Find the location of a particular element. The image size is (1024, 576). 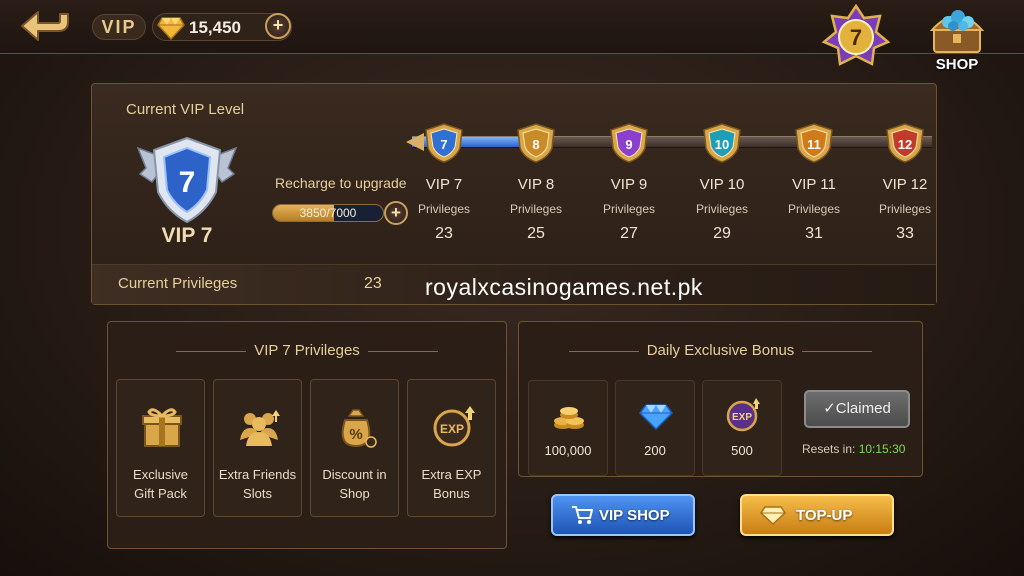

vip-level-item: 10 VIP 10 Privileges 29 is located at coordinates (722, 182).